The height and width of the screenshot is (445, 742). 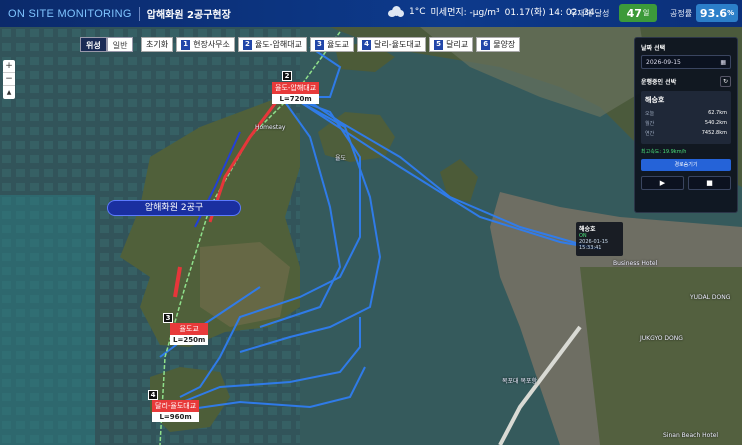 What do you see at coordinates (650, 124) in the screenshot?
I see `stat-key: 월간` at bounding box center [650, 124].